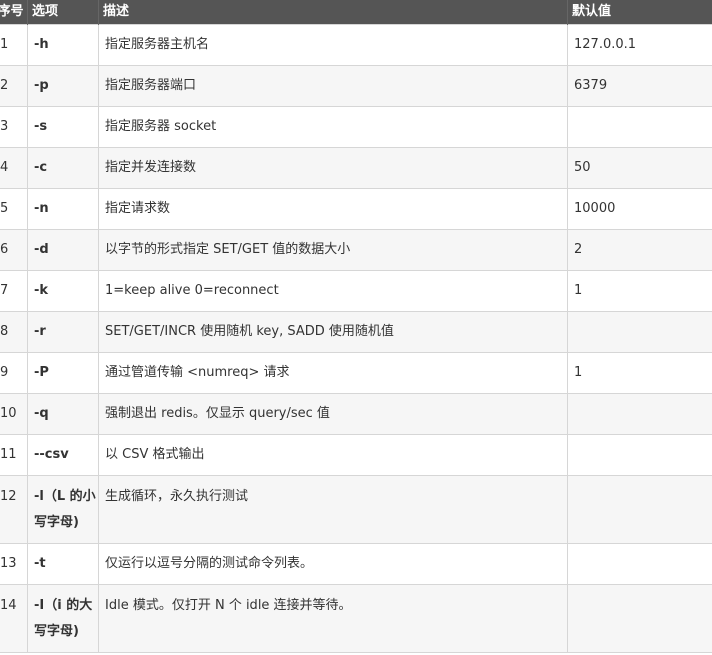 The image size is (712, 655). Describe the element at coordinates (14, 250) in the screenshot. I see `cell-num: 6` at that location.